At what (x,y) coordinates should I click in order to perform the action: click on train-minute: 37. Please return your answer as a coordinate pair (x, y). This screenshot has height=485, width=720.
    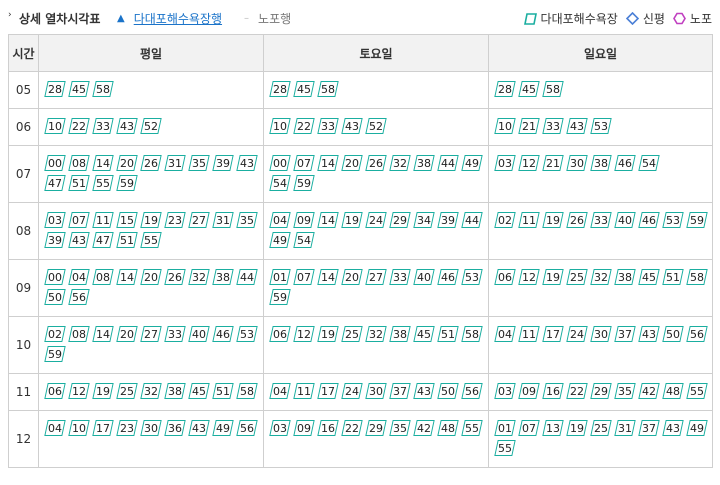
    Looking at the image, I should click on (625, 334).